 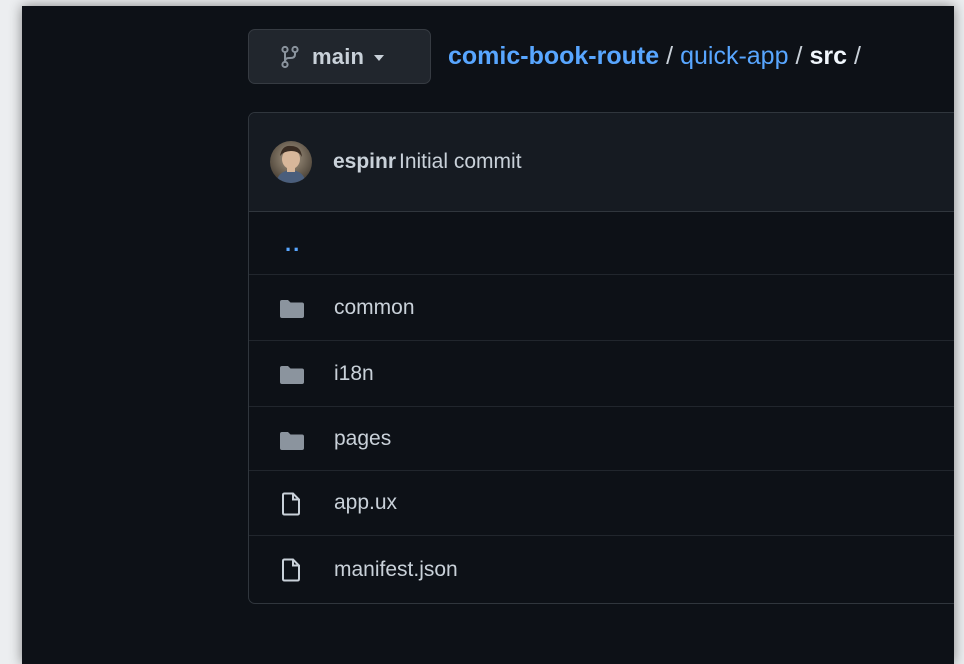 I want to click on file-name-link: app.ux, so click(x=365, y=503).